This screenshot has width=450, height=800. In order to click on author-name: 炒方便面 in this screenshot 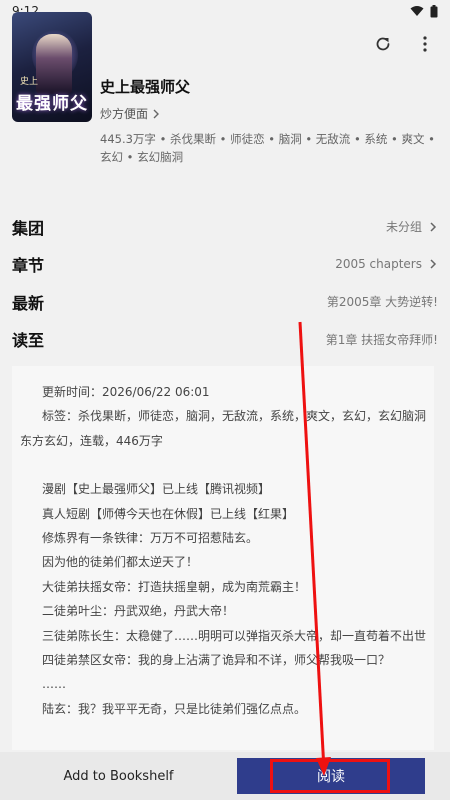, I will do `click(124, 114)`.